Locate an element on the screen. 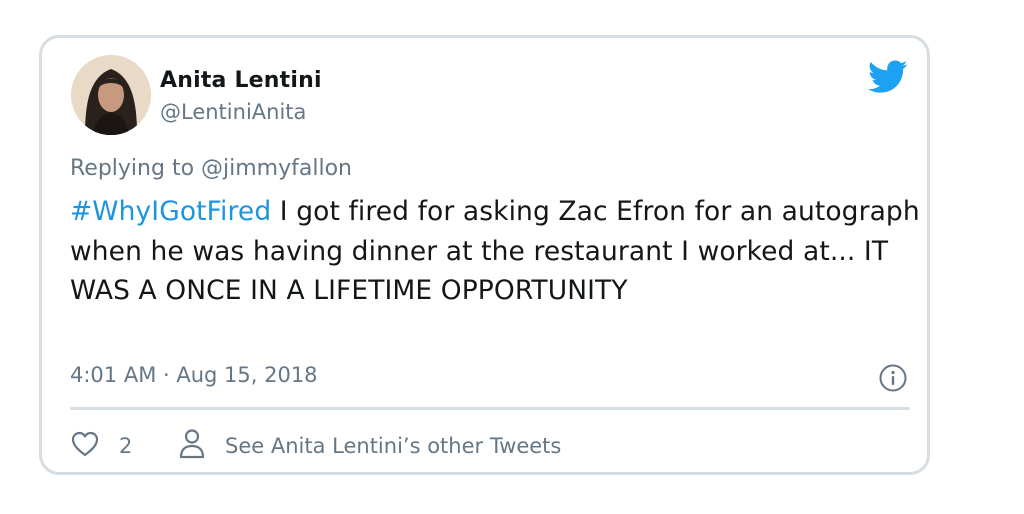 Image resolution: width=1024 pixels, height=514 pixels. twitter-bird-icon is located at coordinates (888, 77).